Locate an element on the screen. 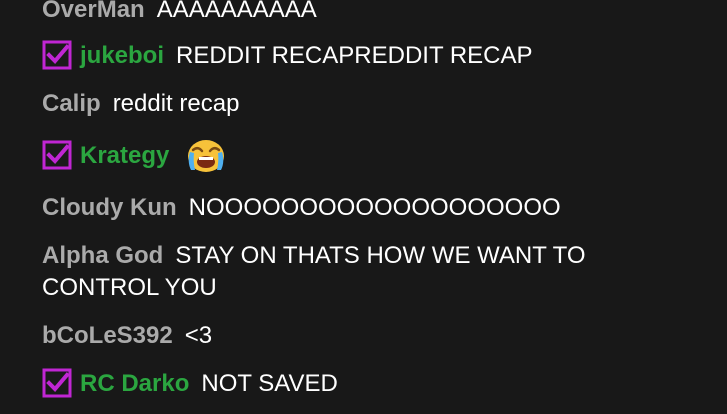  chat-message: Cloudy Kun NOOOOOOOOOOOOOOOOOOO is located at coordinates (342, 208).